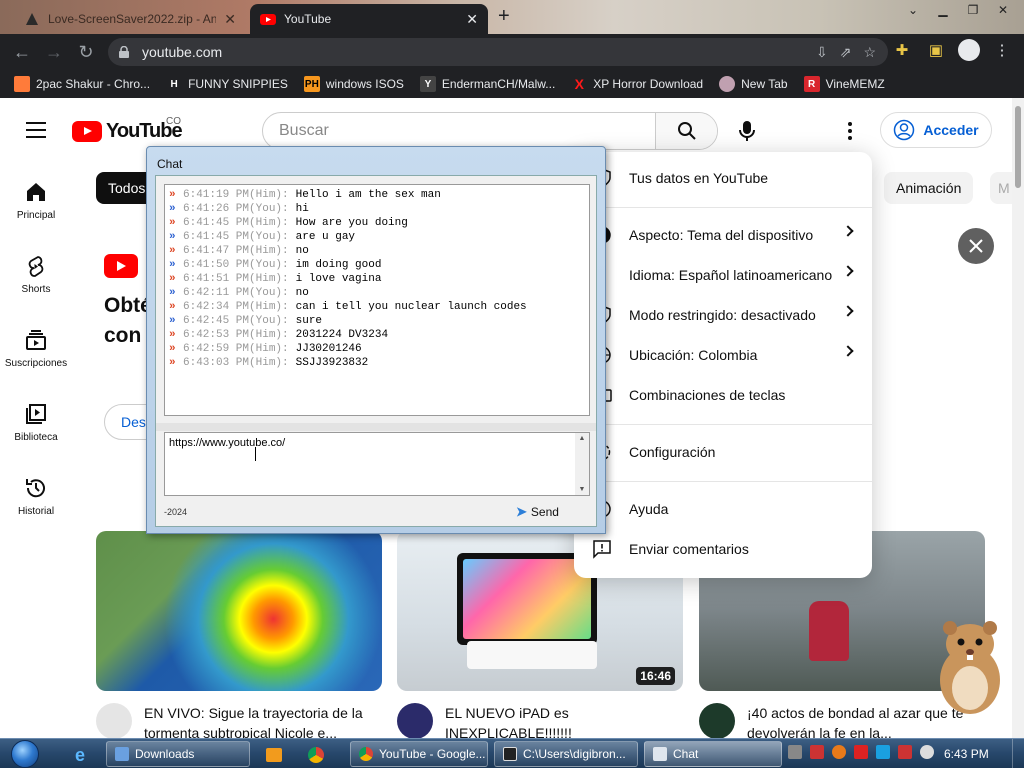  I want to click on chat-splitter, so click(376, 427).